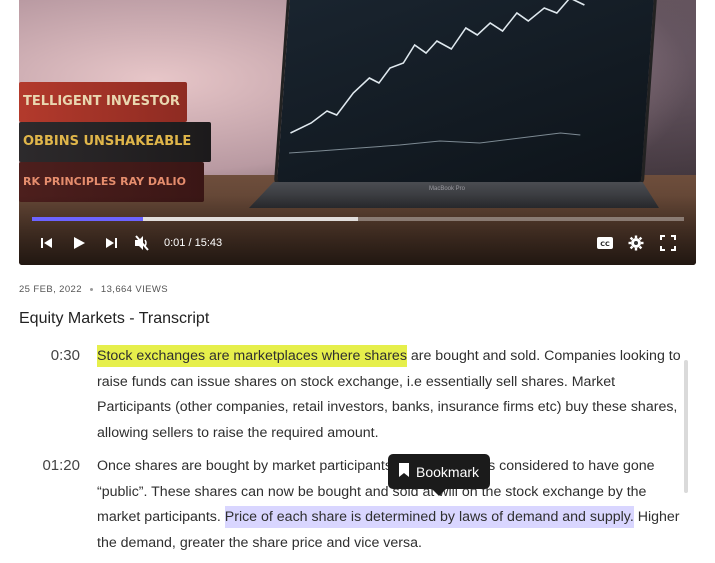 The width and height of the screenshot is (715, 563). What do you see at coordinates (142, 243) in the screenshot?
I see `muted-icon` at bounding box center [142, 243].